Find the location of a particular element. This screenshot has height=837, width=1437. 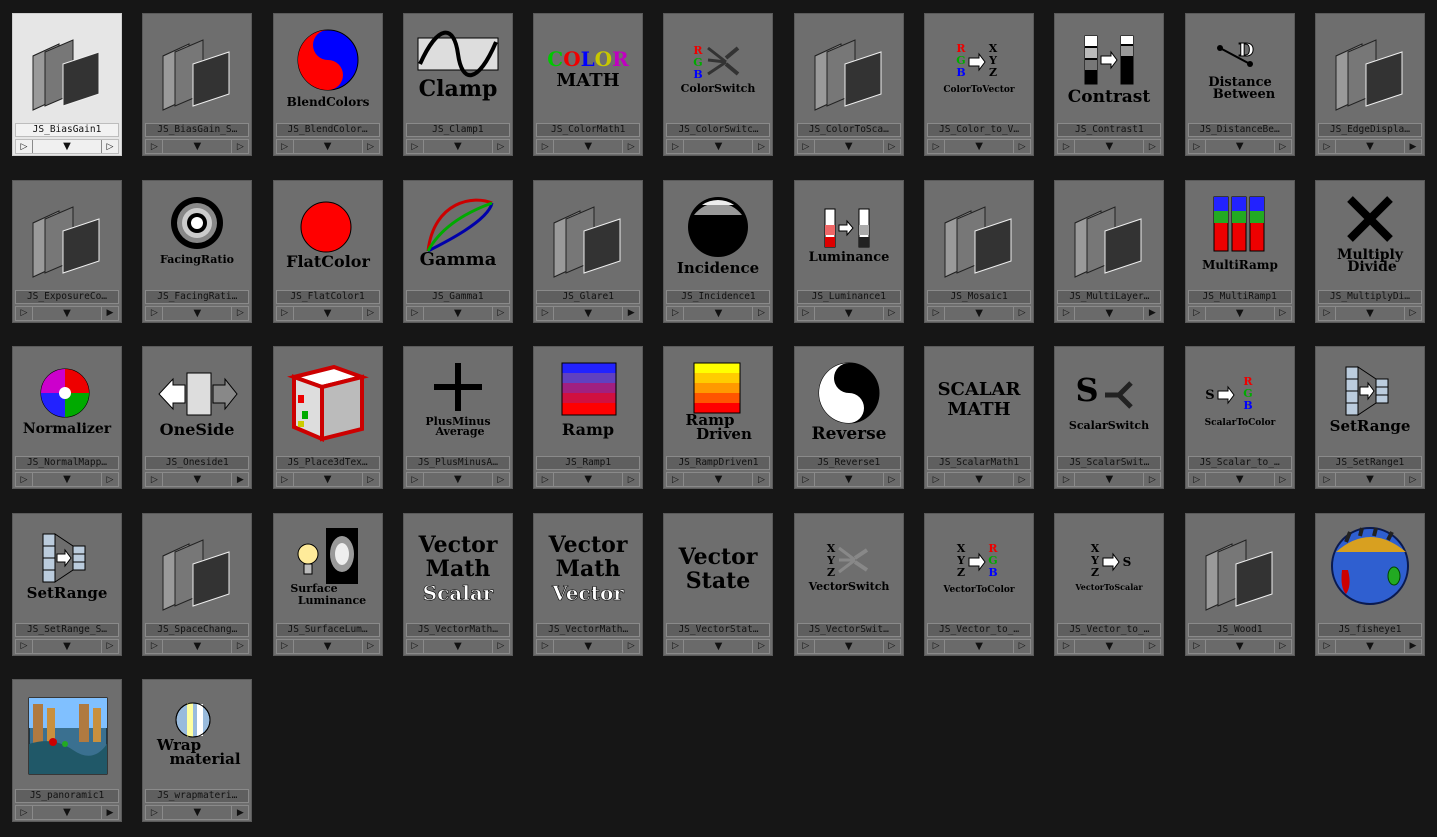

shader-node-tile: Vector Math Vector JS_VectorMath… ▷ ▼ ▷ is located at coordinates (588, 584).